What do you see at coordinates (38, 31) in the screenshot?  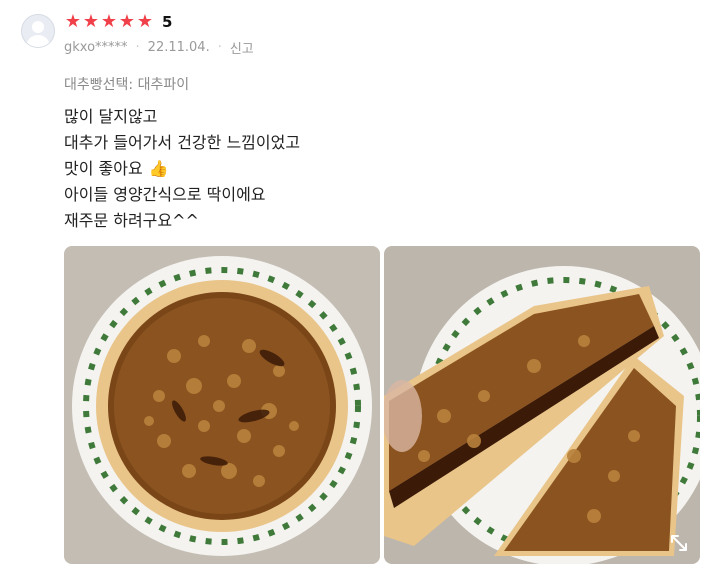 I see `user-avatar-icon` at bounding box center [38, 31].